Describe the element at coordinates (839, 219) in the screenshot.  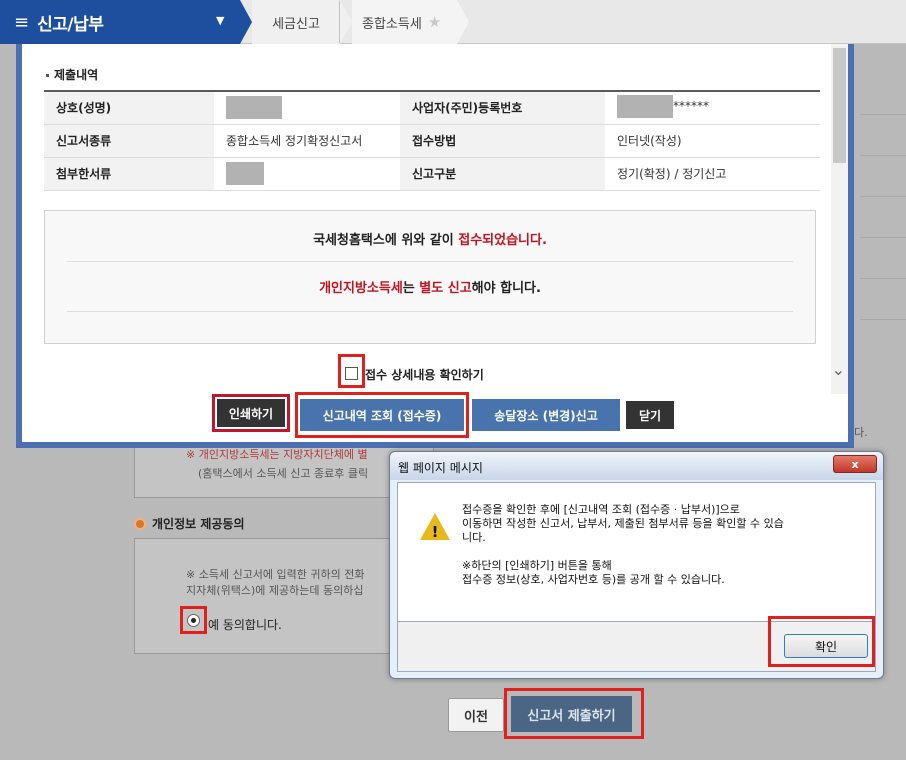
I see `modal-scrollbar` at that location.